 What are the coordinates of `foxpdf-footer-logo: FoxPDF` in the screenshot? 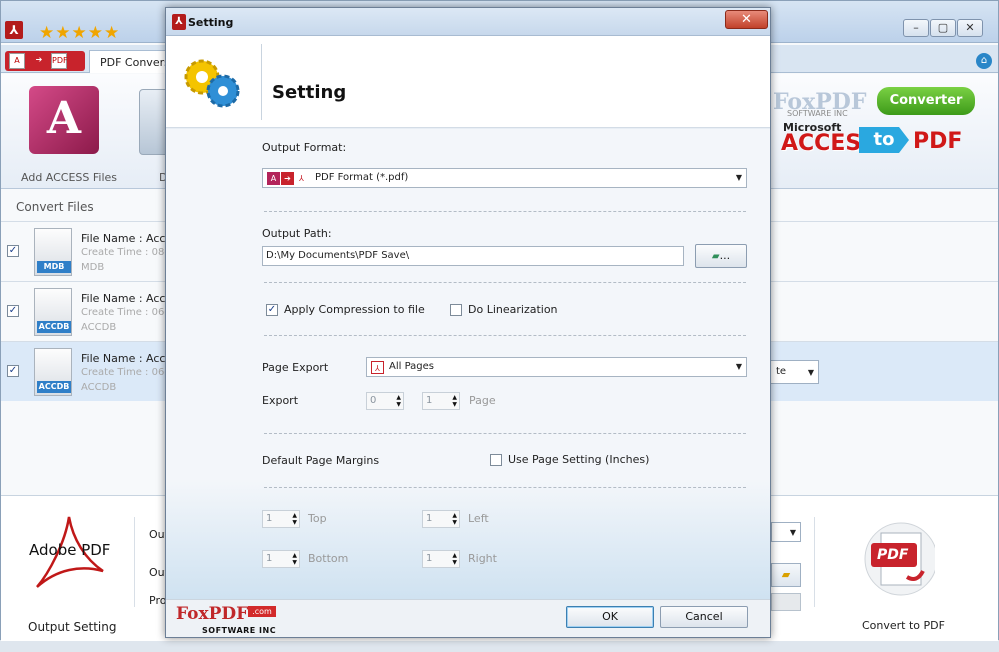 It's located at (212, 614).